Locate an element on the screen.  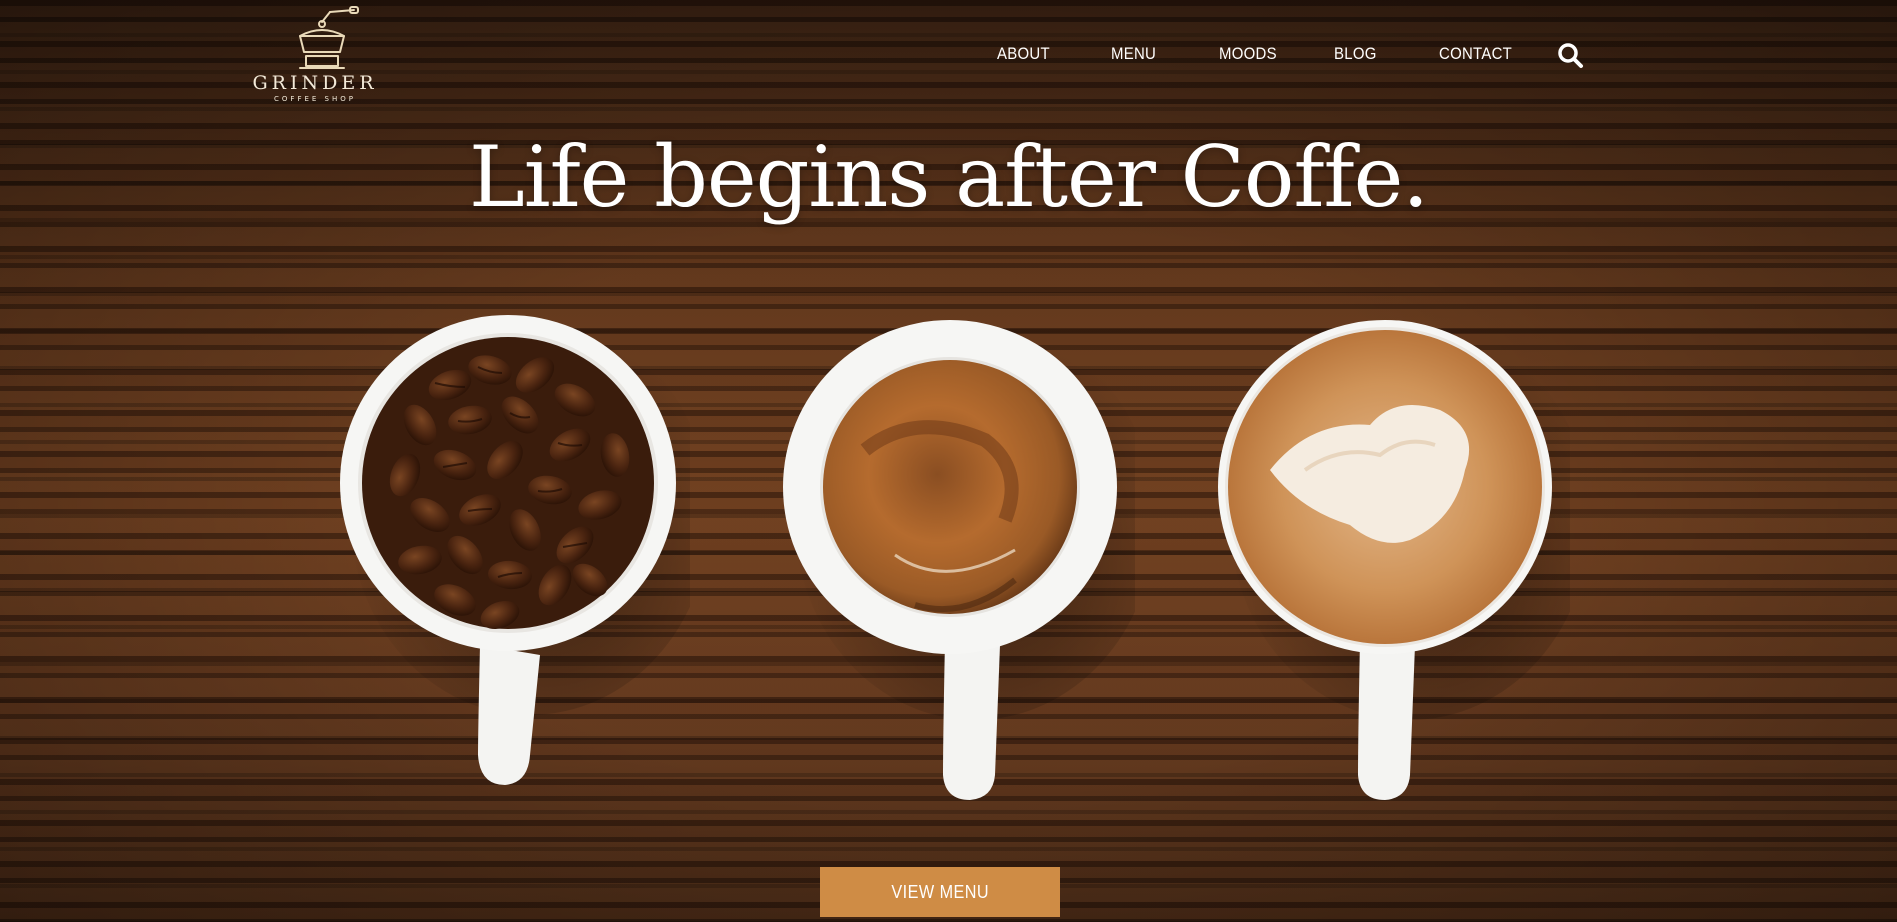
cup-of-latte-art is located at coordinates (1394, 560).